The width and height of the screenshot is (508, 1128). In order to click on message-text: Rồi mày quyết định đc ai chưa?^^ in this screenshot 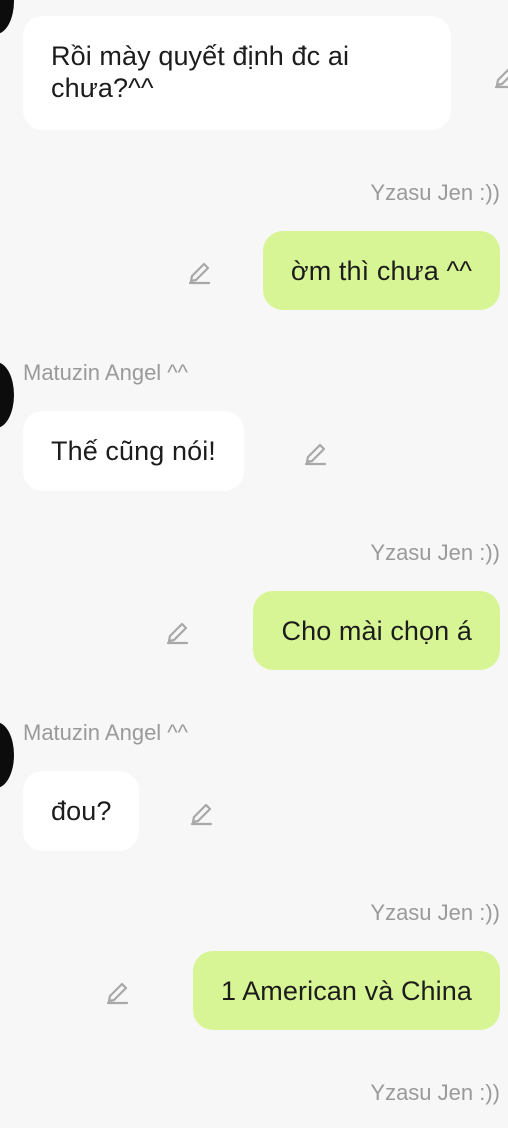, I will do `click(200, 72)`.